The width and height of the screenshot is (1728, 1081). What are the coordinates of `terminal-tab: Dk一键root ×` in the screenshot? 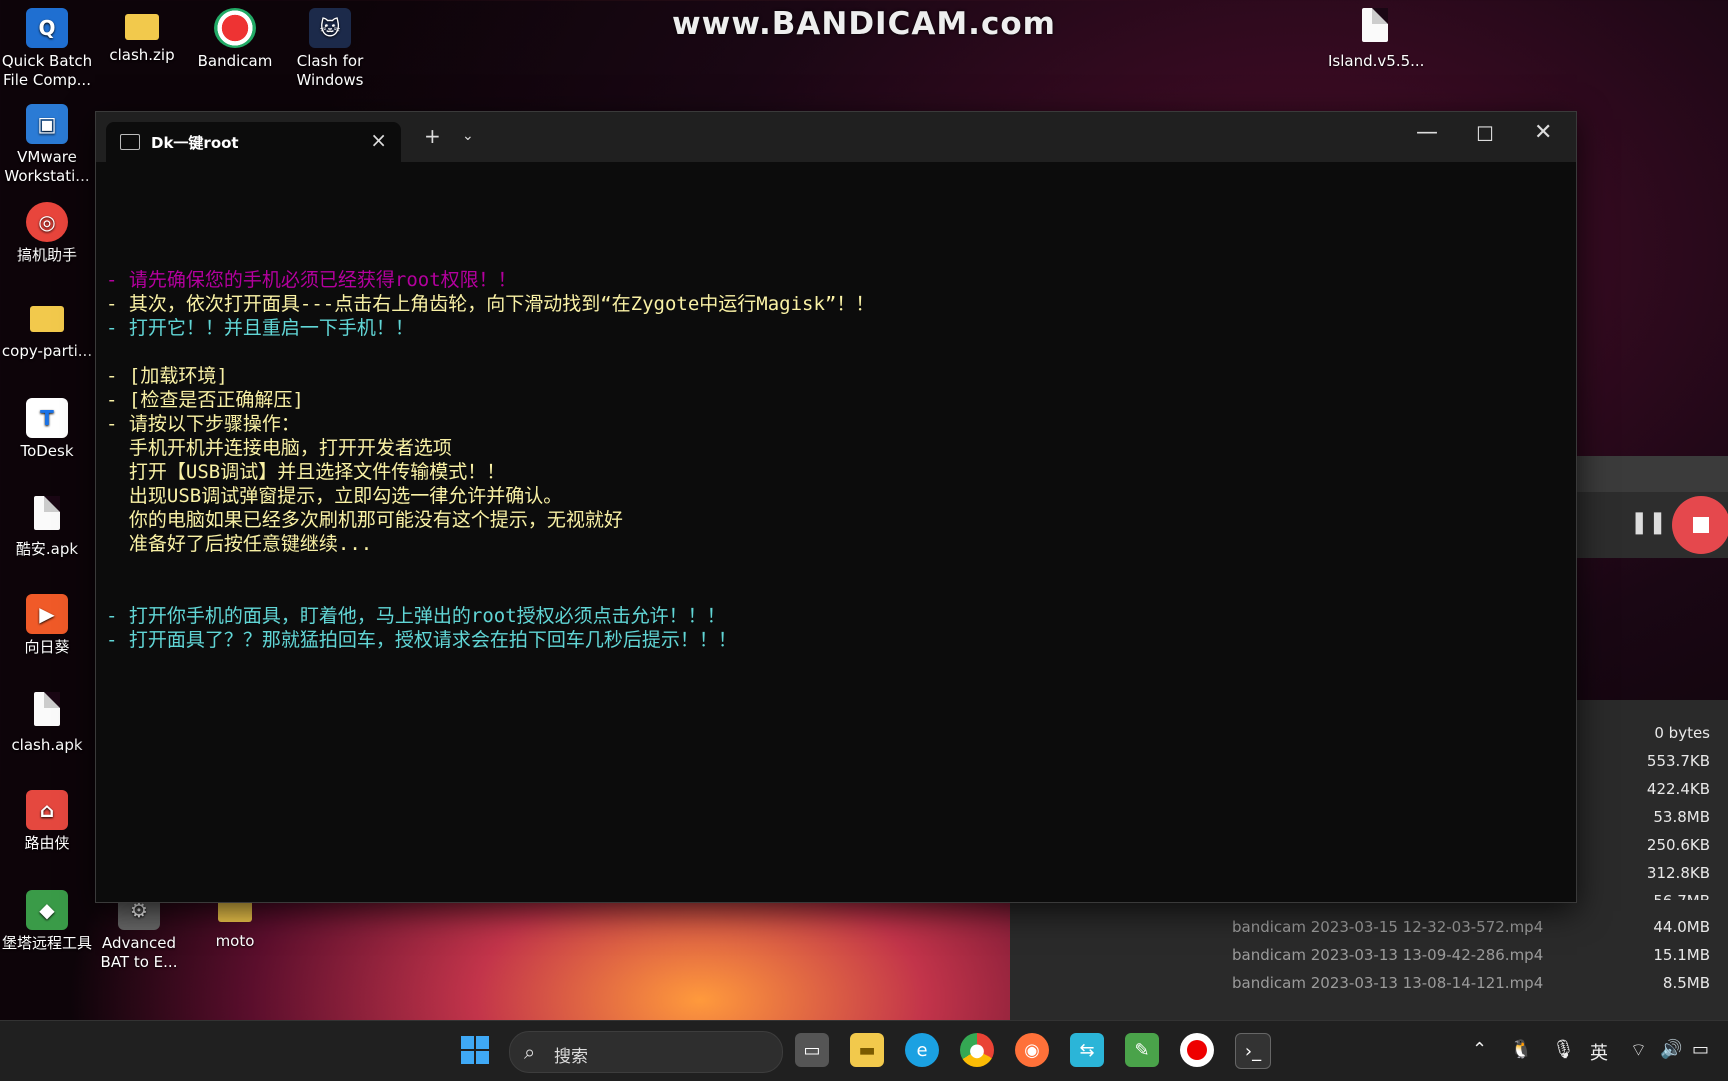 It's located at (253, 142).